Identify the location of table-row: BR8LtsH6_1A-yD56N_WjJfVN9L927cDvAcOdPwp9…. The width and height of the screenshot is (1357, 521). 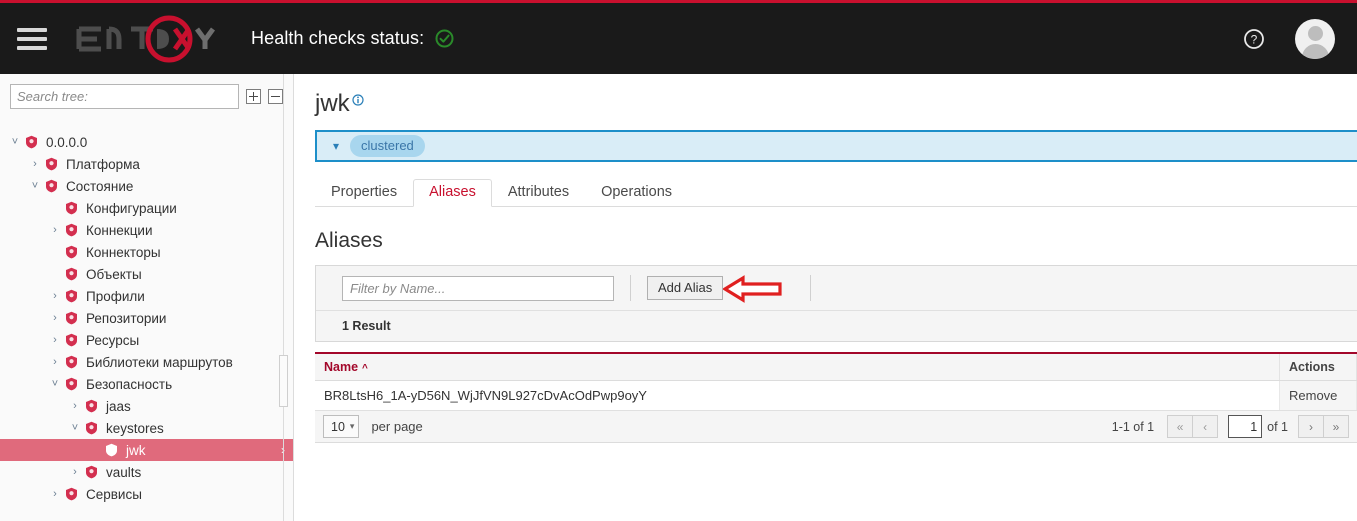
(836, 395).